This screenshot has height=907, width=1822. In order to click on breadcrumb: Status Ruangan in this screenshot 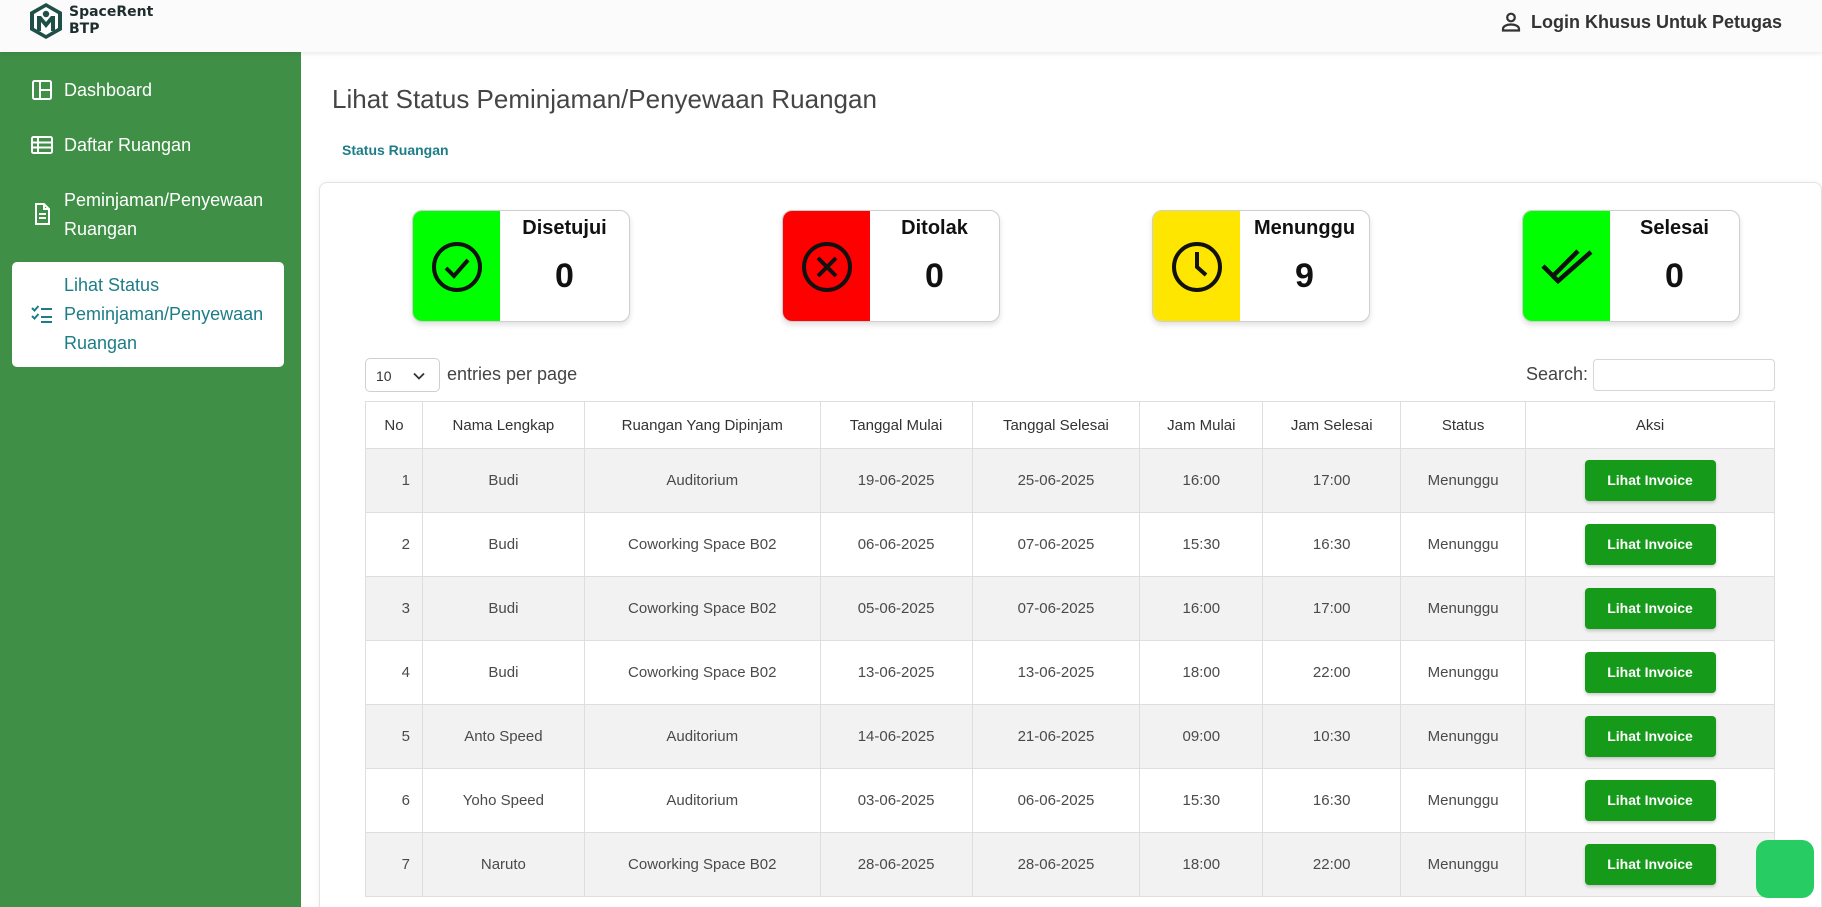, I will do `click(395, 150)`.